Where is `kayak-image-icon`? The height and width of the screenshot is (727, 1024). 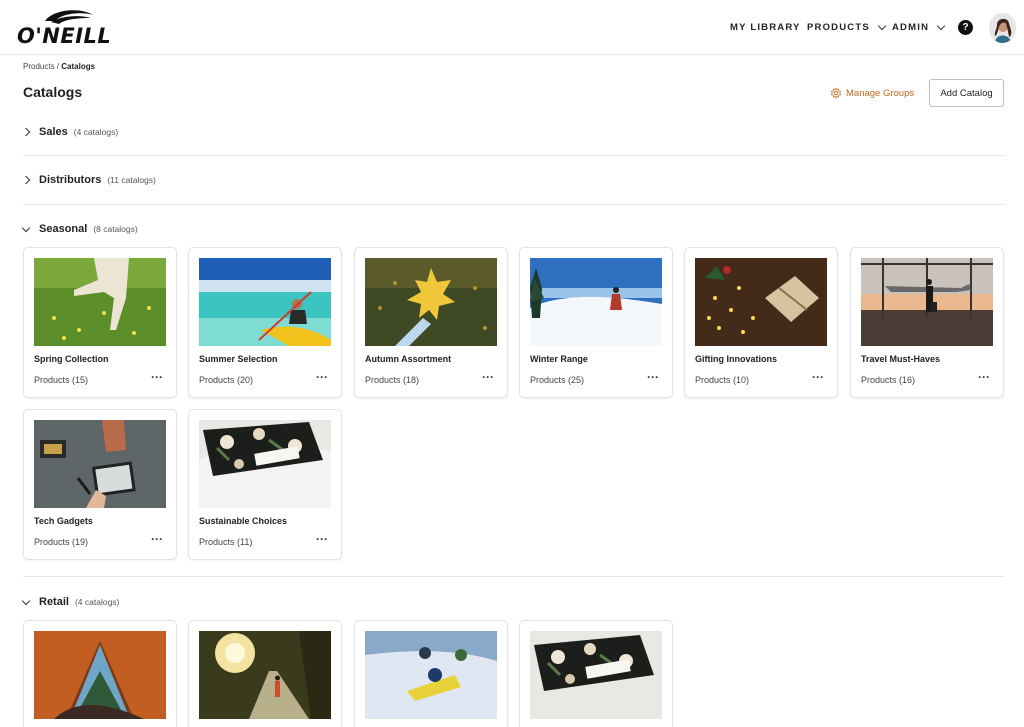
kayak-image-icon is located at coordinates (265, 302).